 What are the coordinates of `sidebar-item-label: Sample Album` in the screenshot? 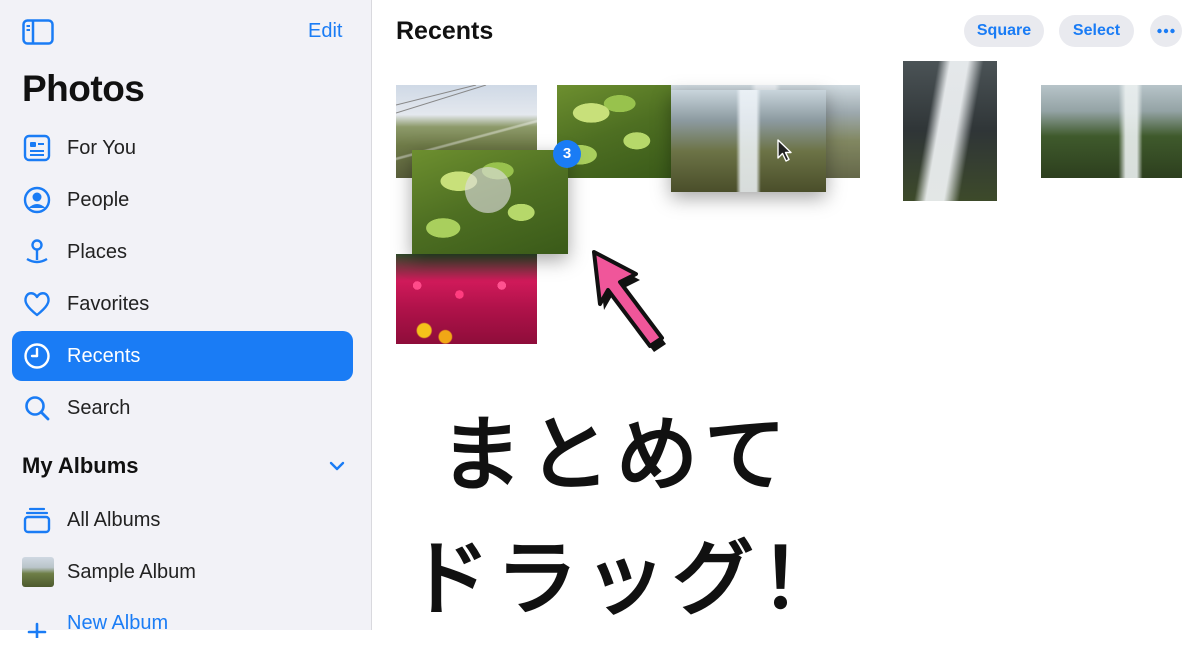 It's located at (131, 572).